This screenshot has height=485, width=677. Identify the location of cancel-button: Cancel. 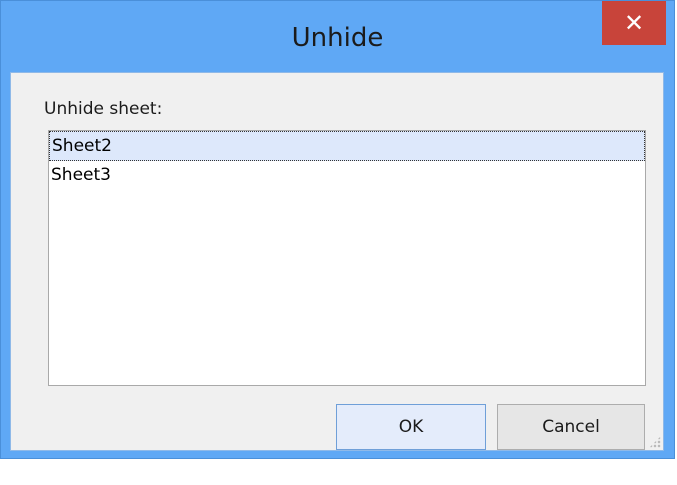
(571, 427).